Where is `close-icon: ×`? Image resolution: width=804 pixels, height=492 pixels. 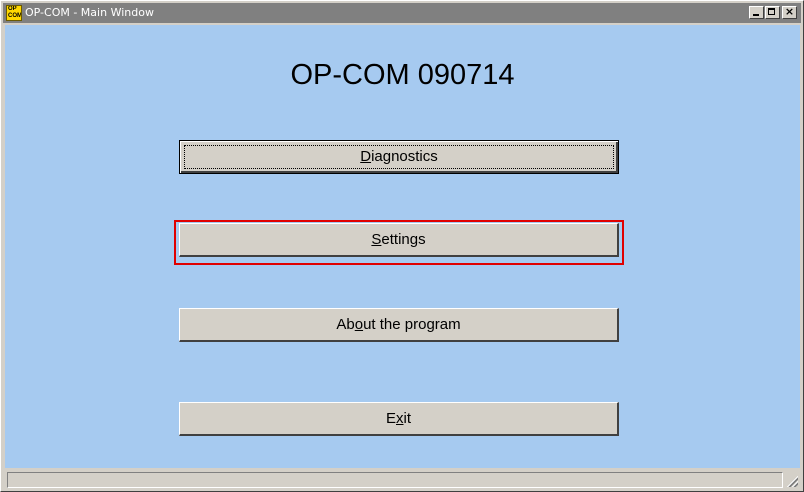 close-icon: × is located at coordinates (789, 11).